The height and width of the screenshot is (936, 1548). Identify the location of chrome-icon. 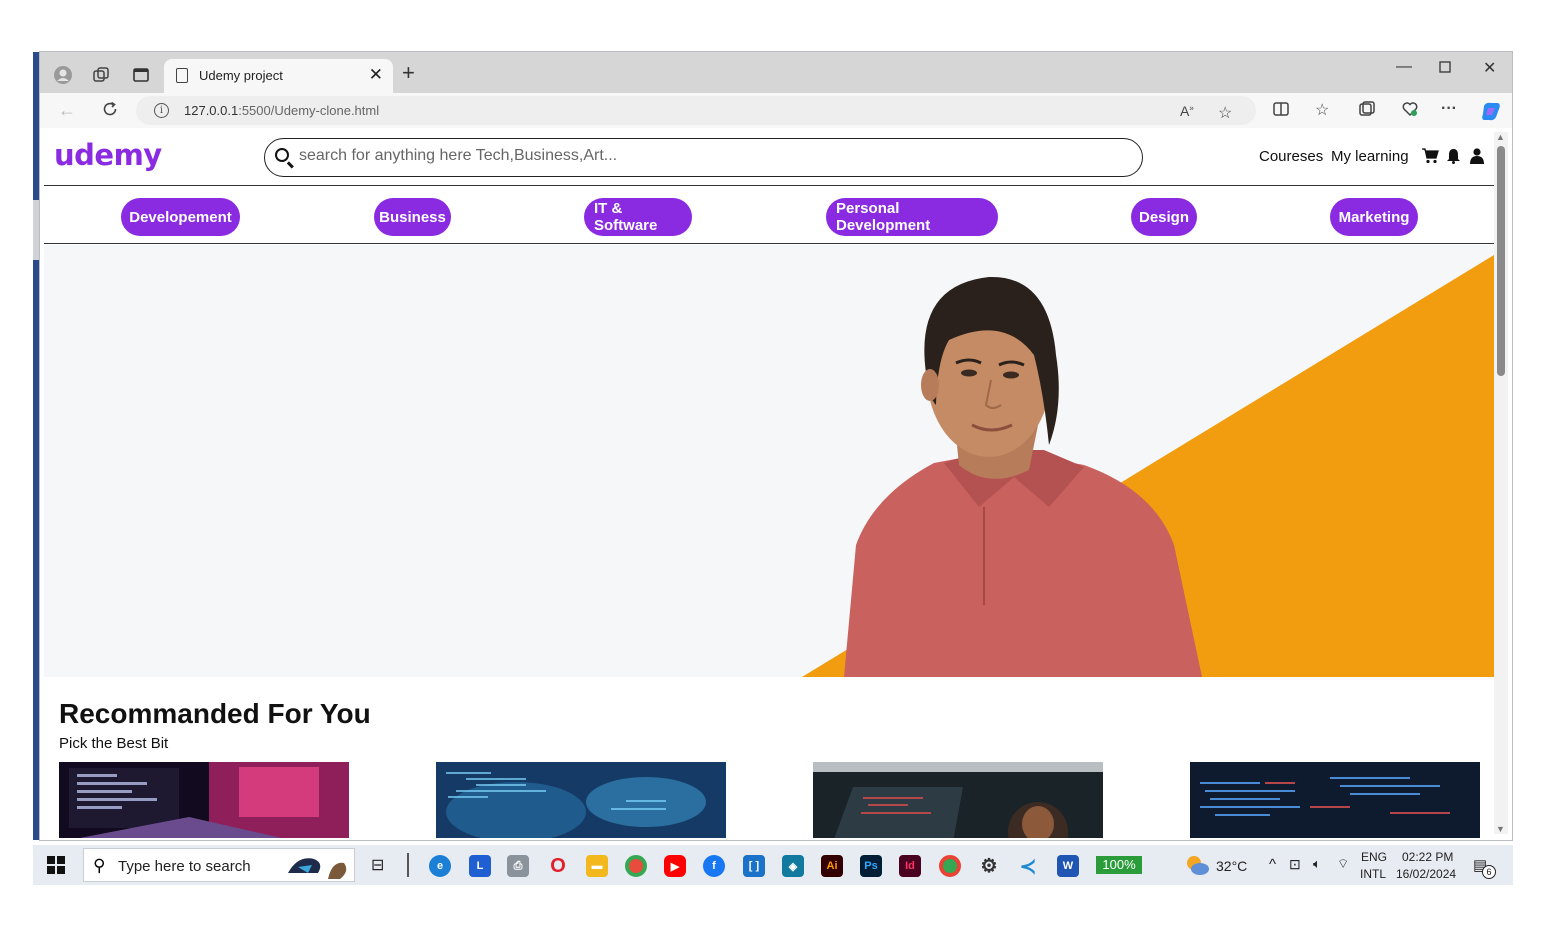
(636, 866).